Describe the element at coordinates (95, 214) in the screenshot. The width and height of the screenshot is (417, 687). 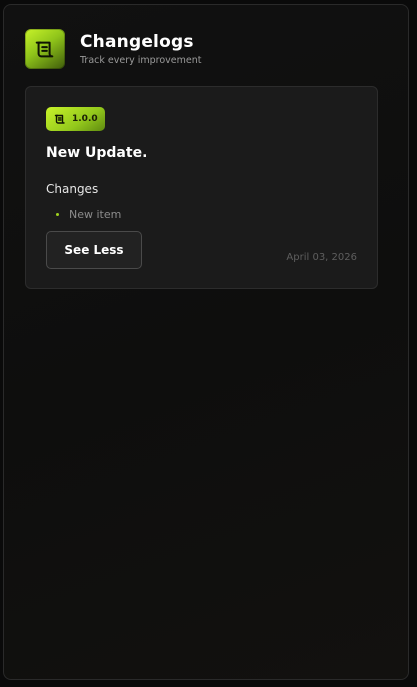
I see `change-text: New item` at that location.